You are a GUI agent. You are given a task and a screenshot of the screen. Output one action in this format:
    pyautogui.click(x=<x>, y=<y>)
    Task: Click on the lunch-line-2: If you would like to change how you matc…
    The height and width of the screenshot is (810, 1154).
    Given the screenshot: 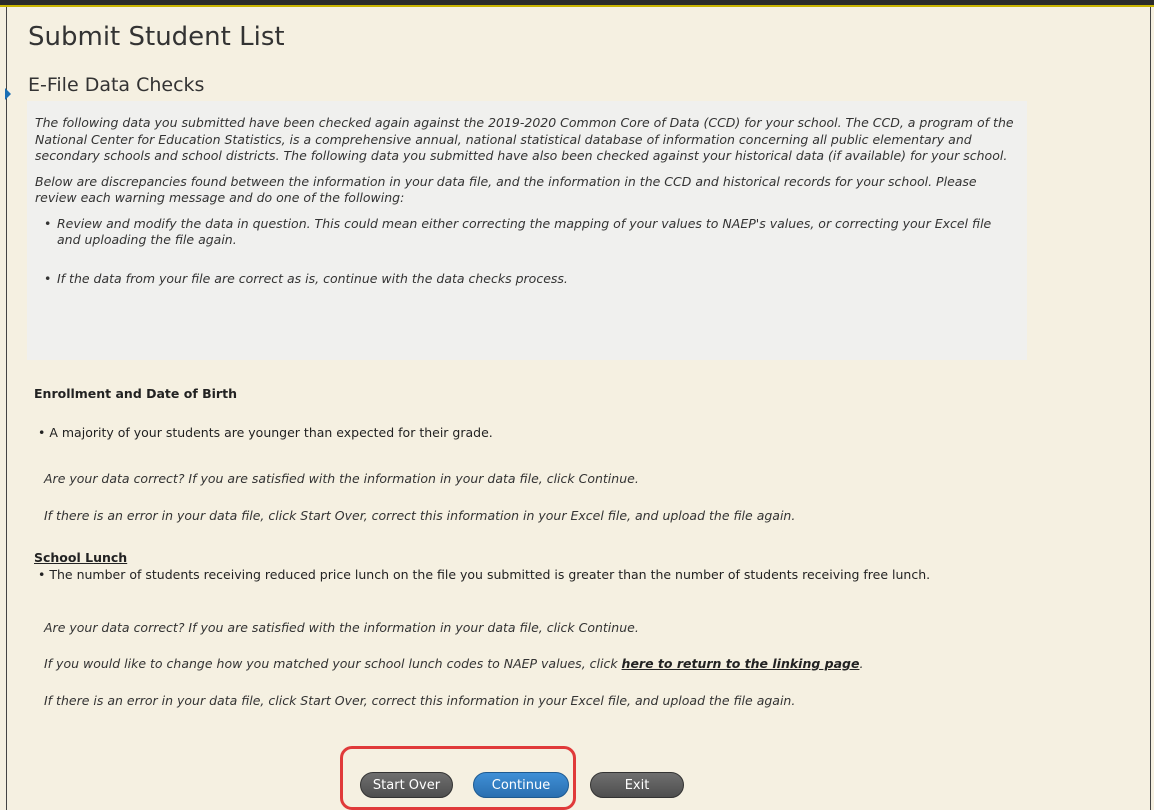 What is the action you would take?
    pyautogui.click(x=453, y=663)
    